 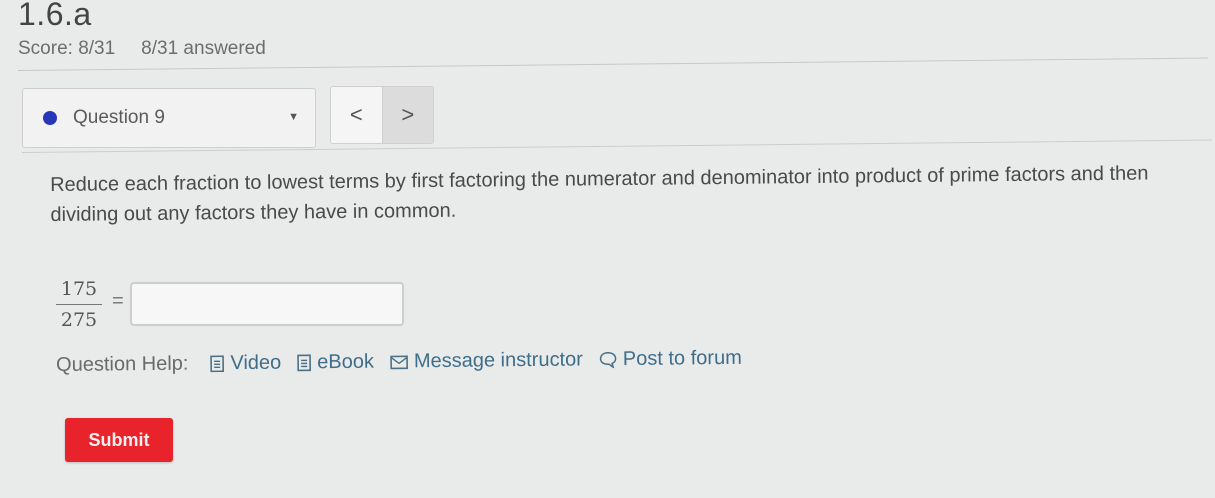 What do you see at coordinates (55, 16) in the screenshot?
I see `assignment-title: 1.6.a` at bounding box center [55, 16].